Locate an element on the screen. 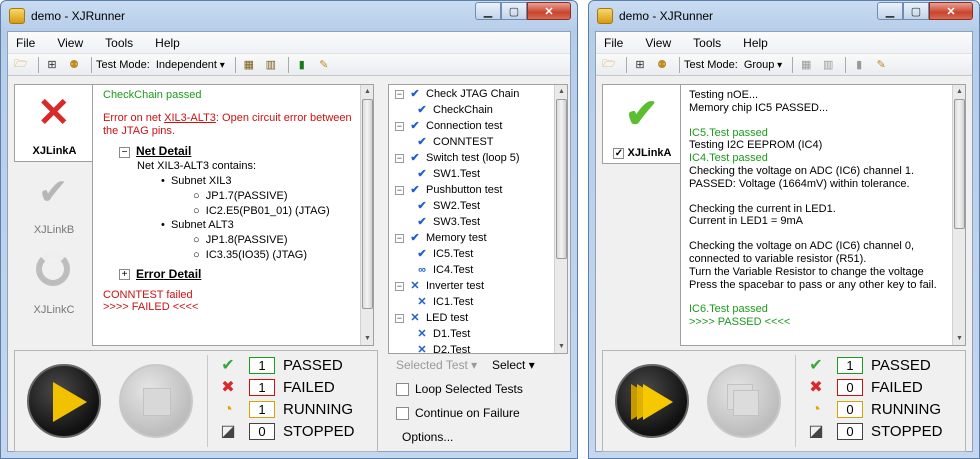  tree-test: ✔ IC5.Test is located at coordinates (444, 255).